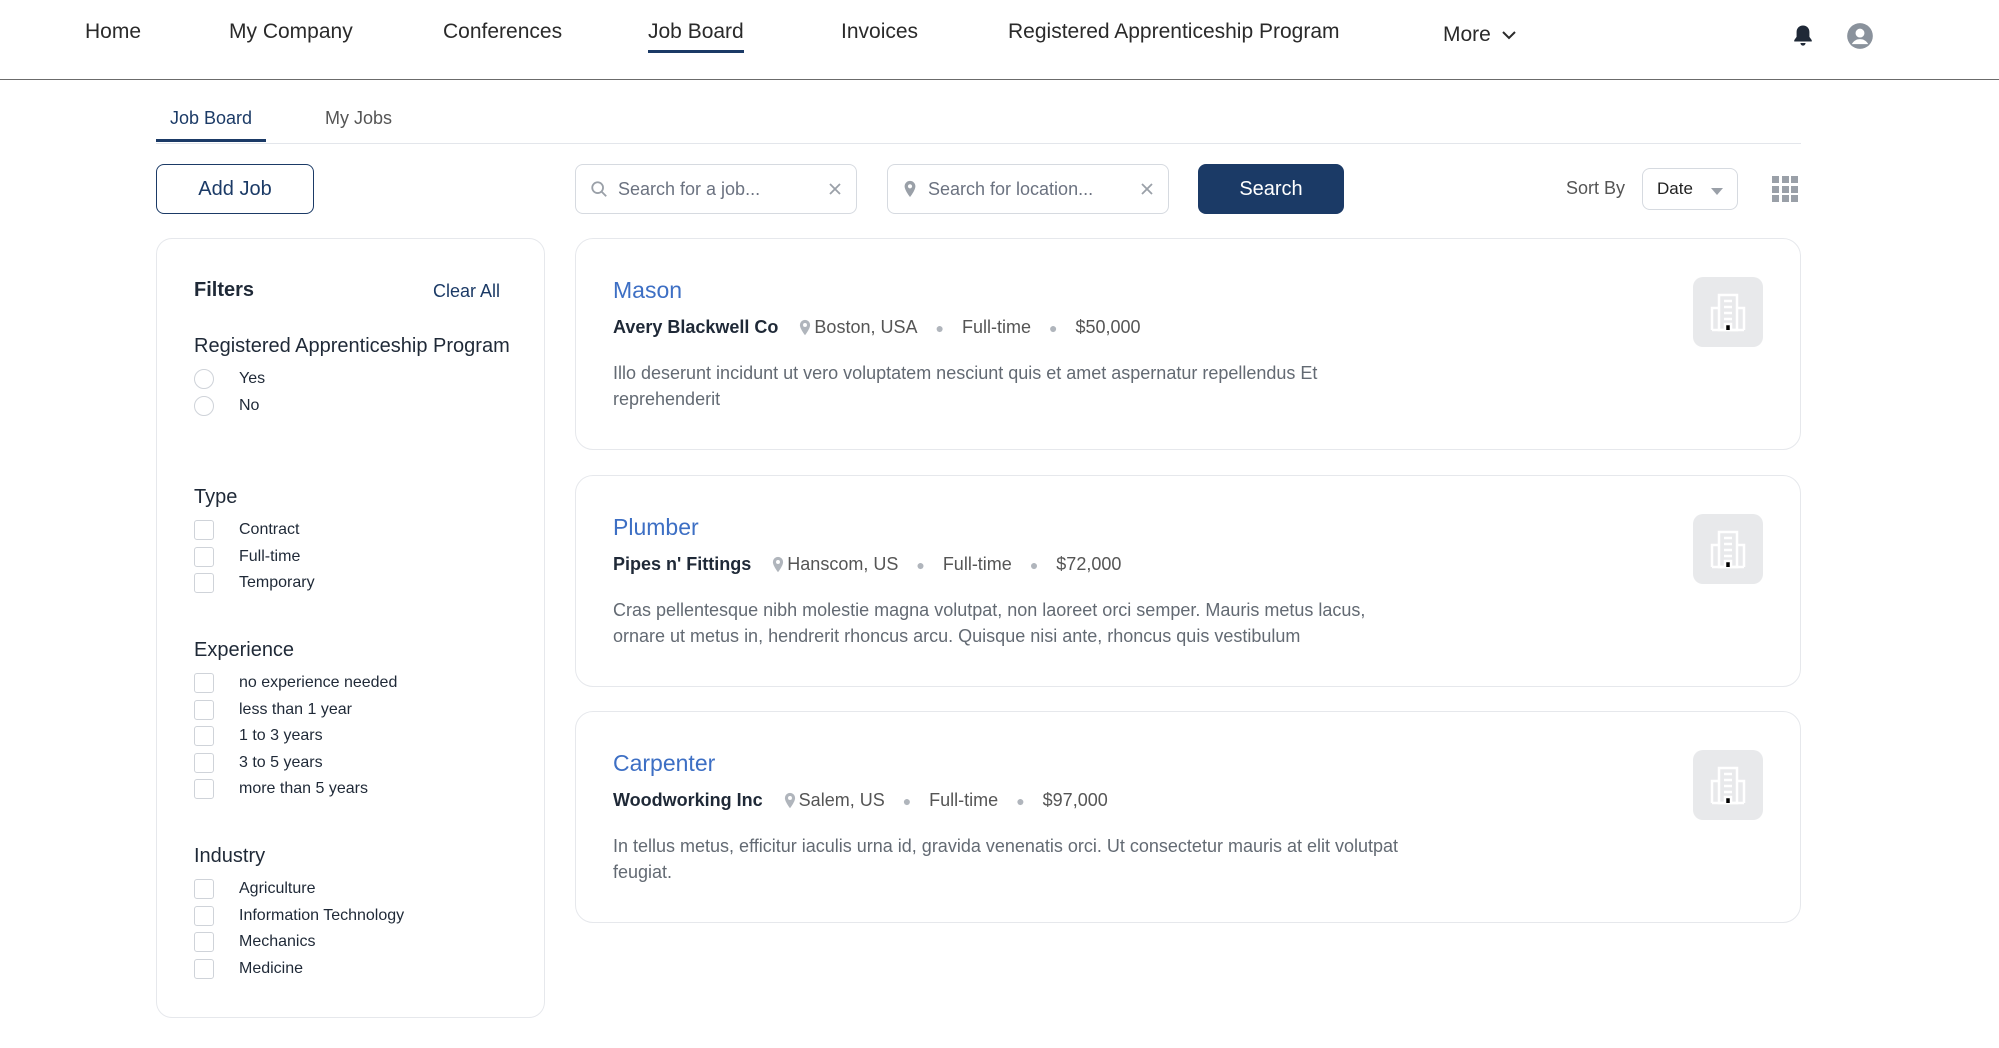 The width and height of the screenshot is (1999, 1048). Describe the element at coordinates (281, 736) in the screenshot. I see `option-label: 1 to 3 years` at that location.